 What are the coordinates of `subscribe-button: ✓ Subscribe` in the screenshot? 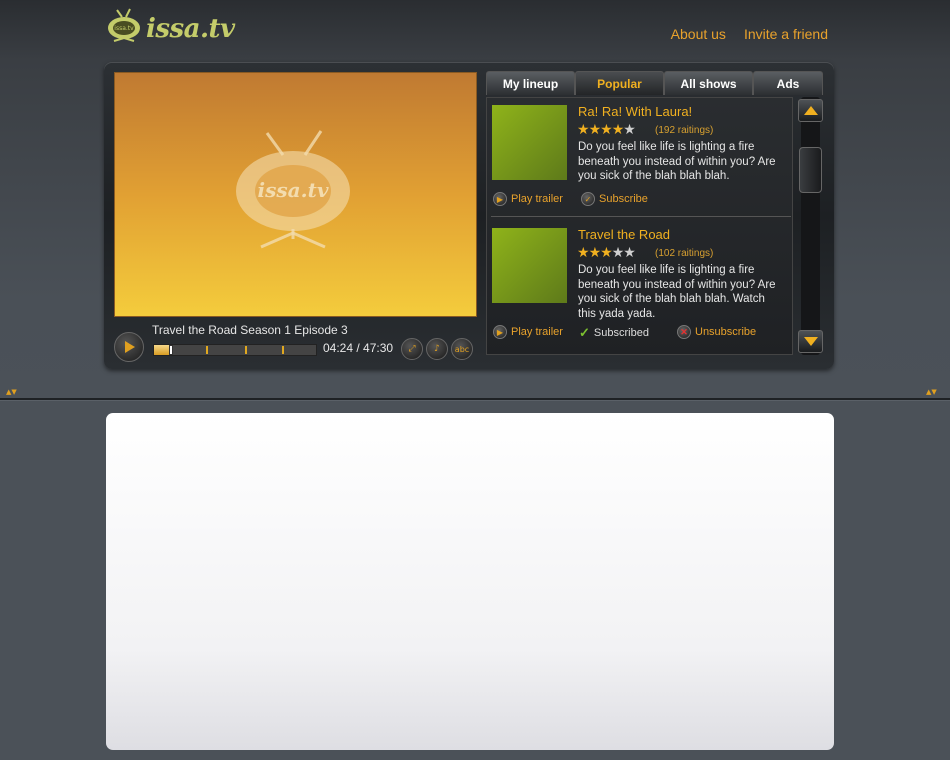 It's located at (614, 199).